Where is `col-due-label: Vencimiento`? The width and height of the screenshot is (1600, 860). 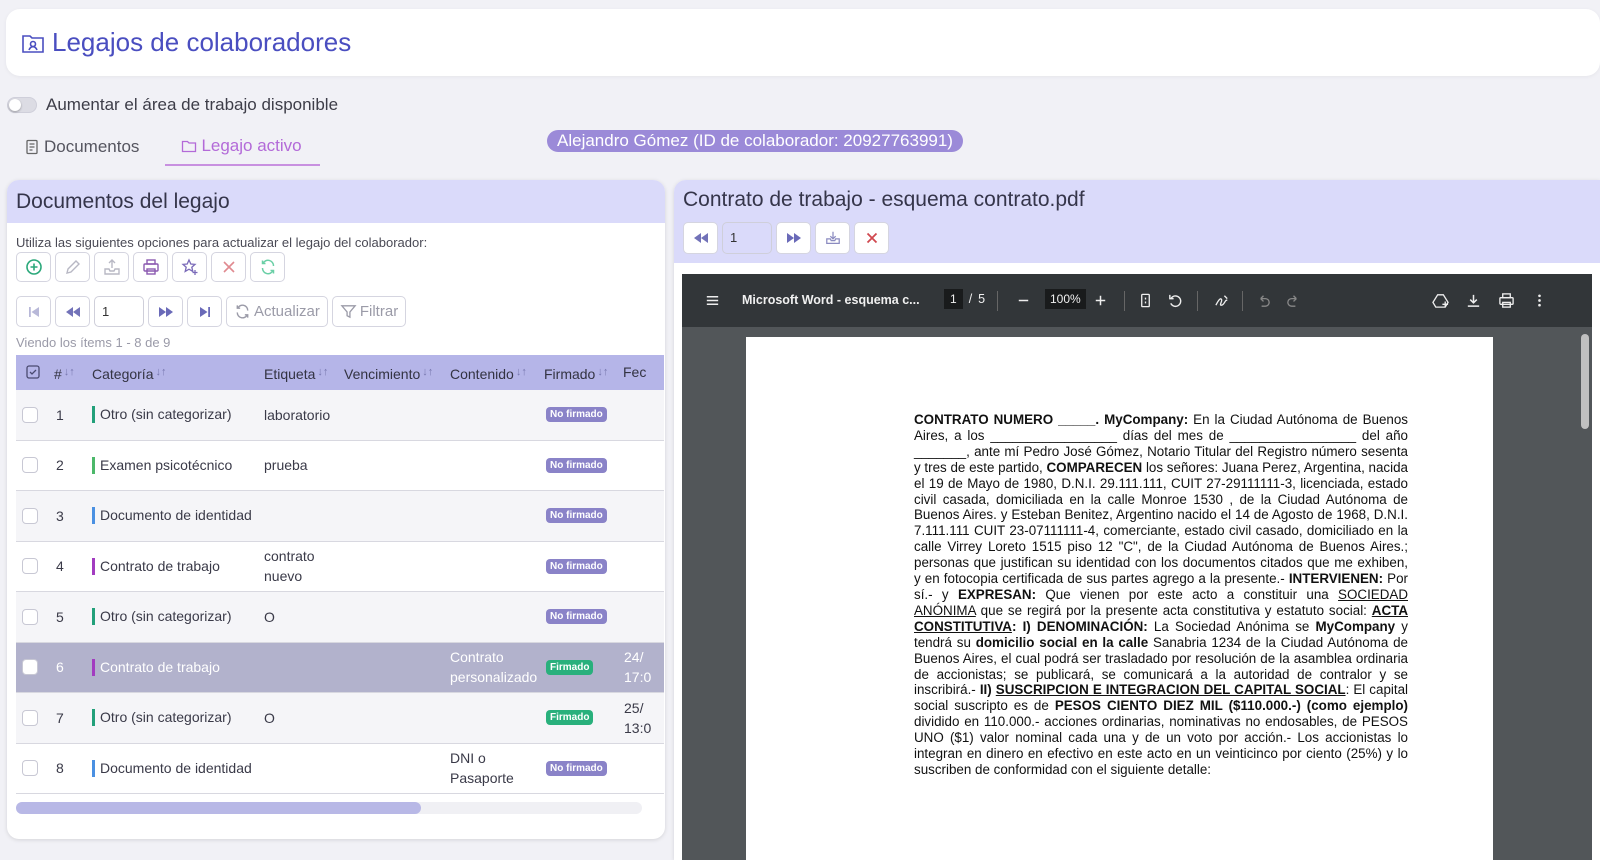
col-due-label: Vencimiento is located at coordinates (382, 374).